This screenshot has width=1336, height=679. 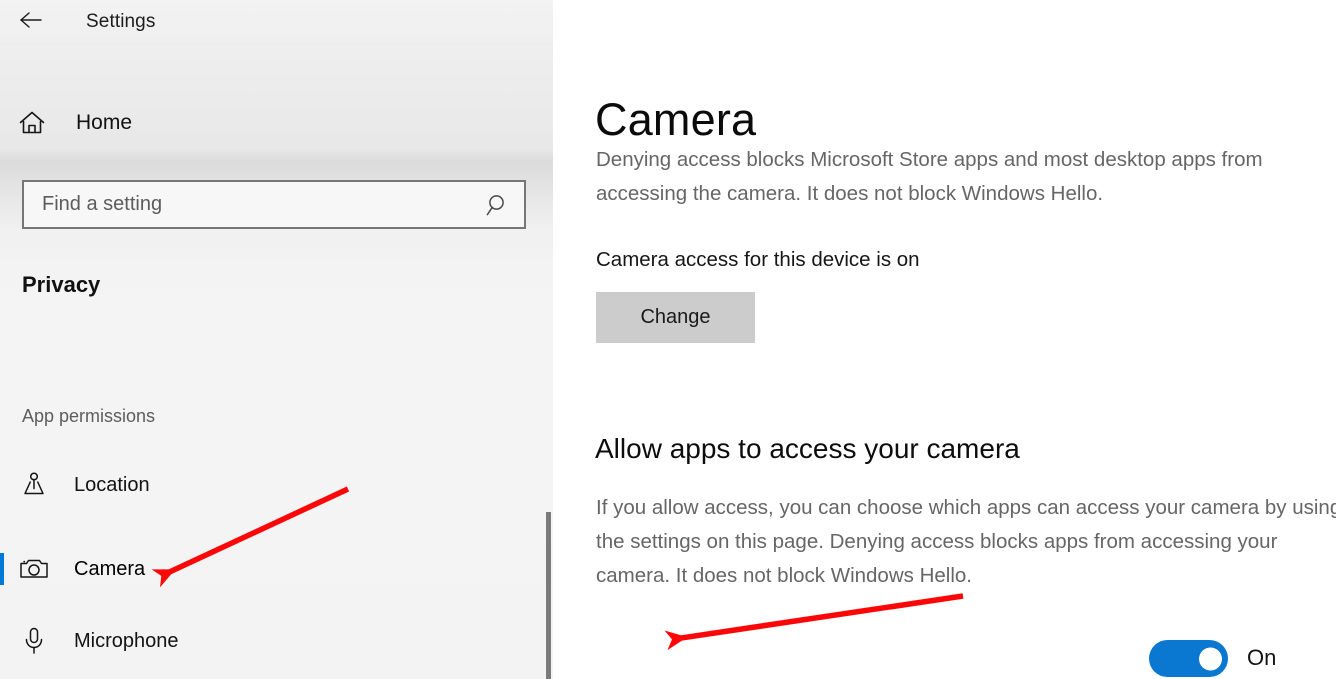 What do you see at coordinates (2, 569) in the screenshot?
I see `selection-indicator` at bounding box center [2, 569].